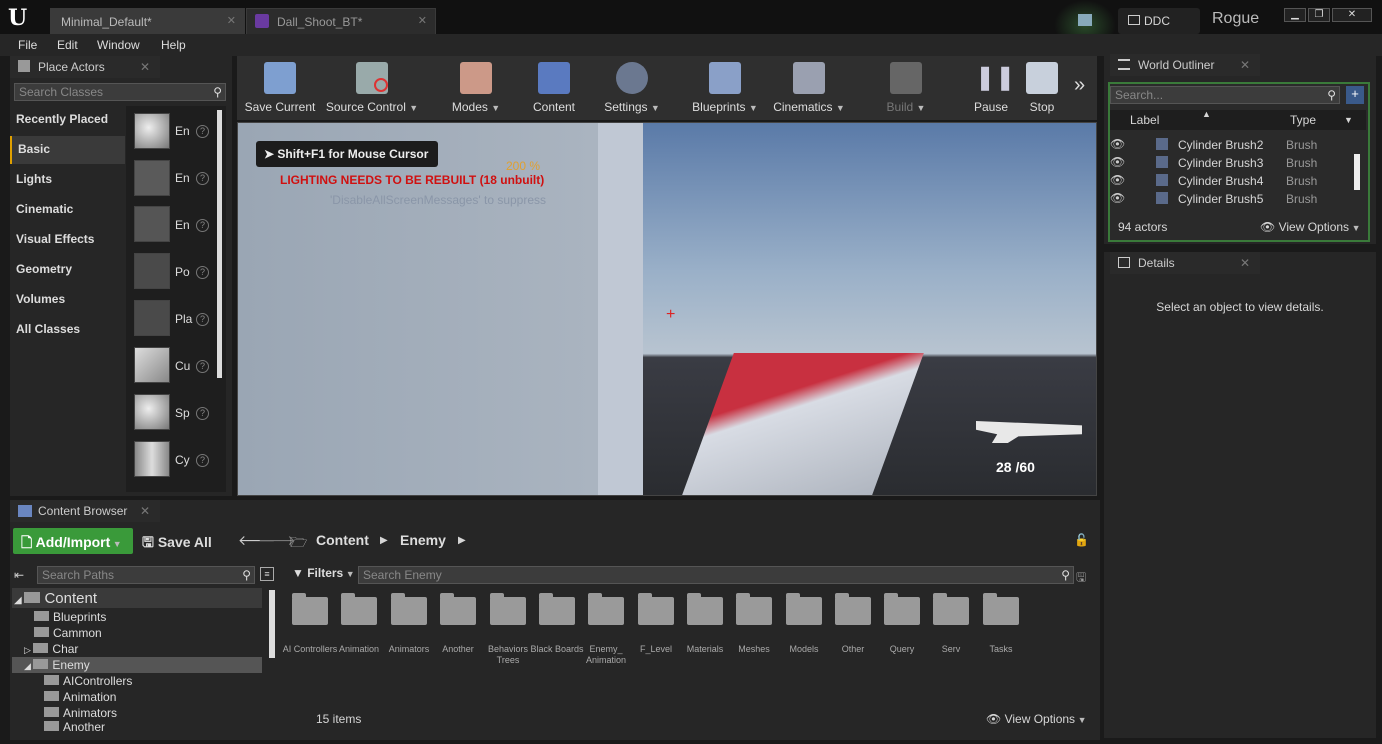  Describe the element at coordinates (67, 270) in the screenshot. I see `category-geometry: Geometry` at that location.